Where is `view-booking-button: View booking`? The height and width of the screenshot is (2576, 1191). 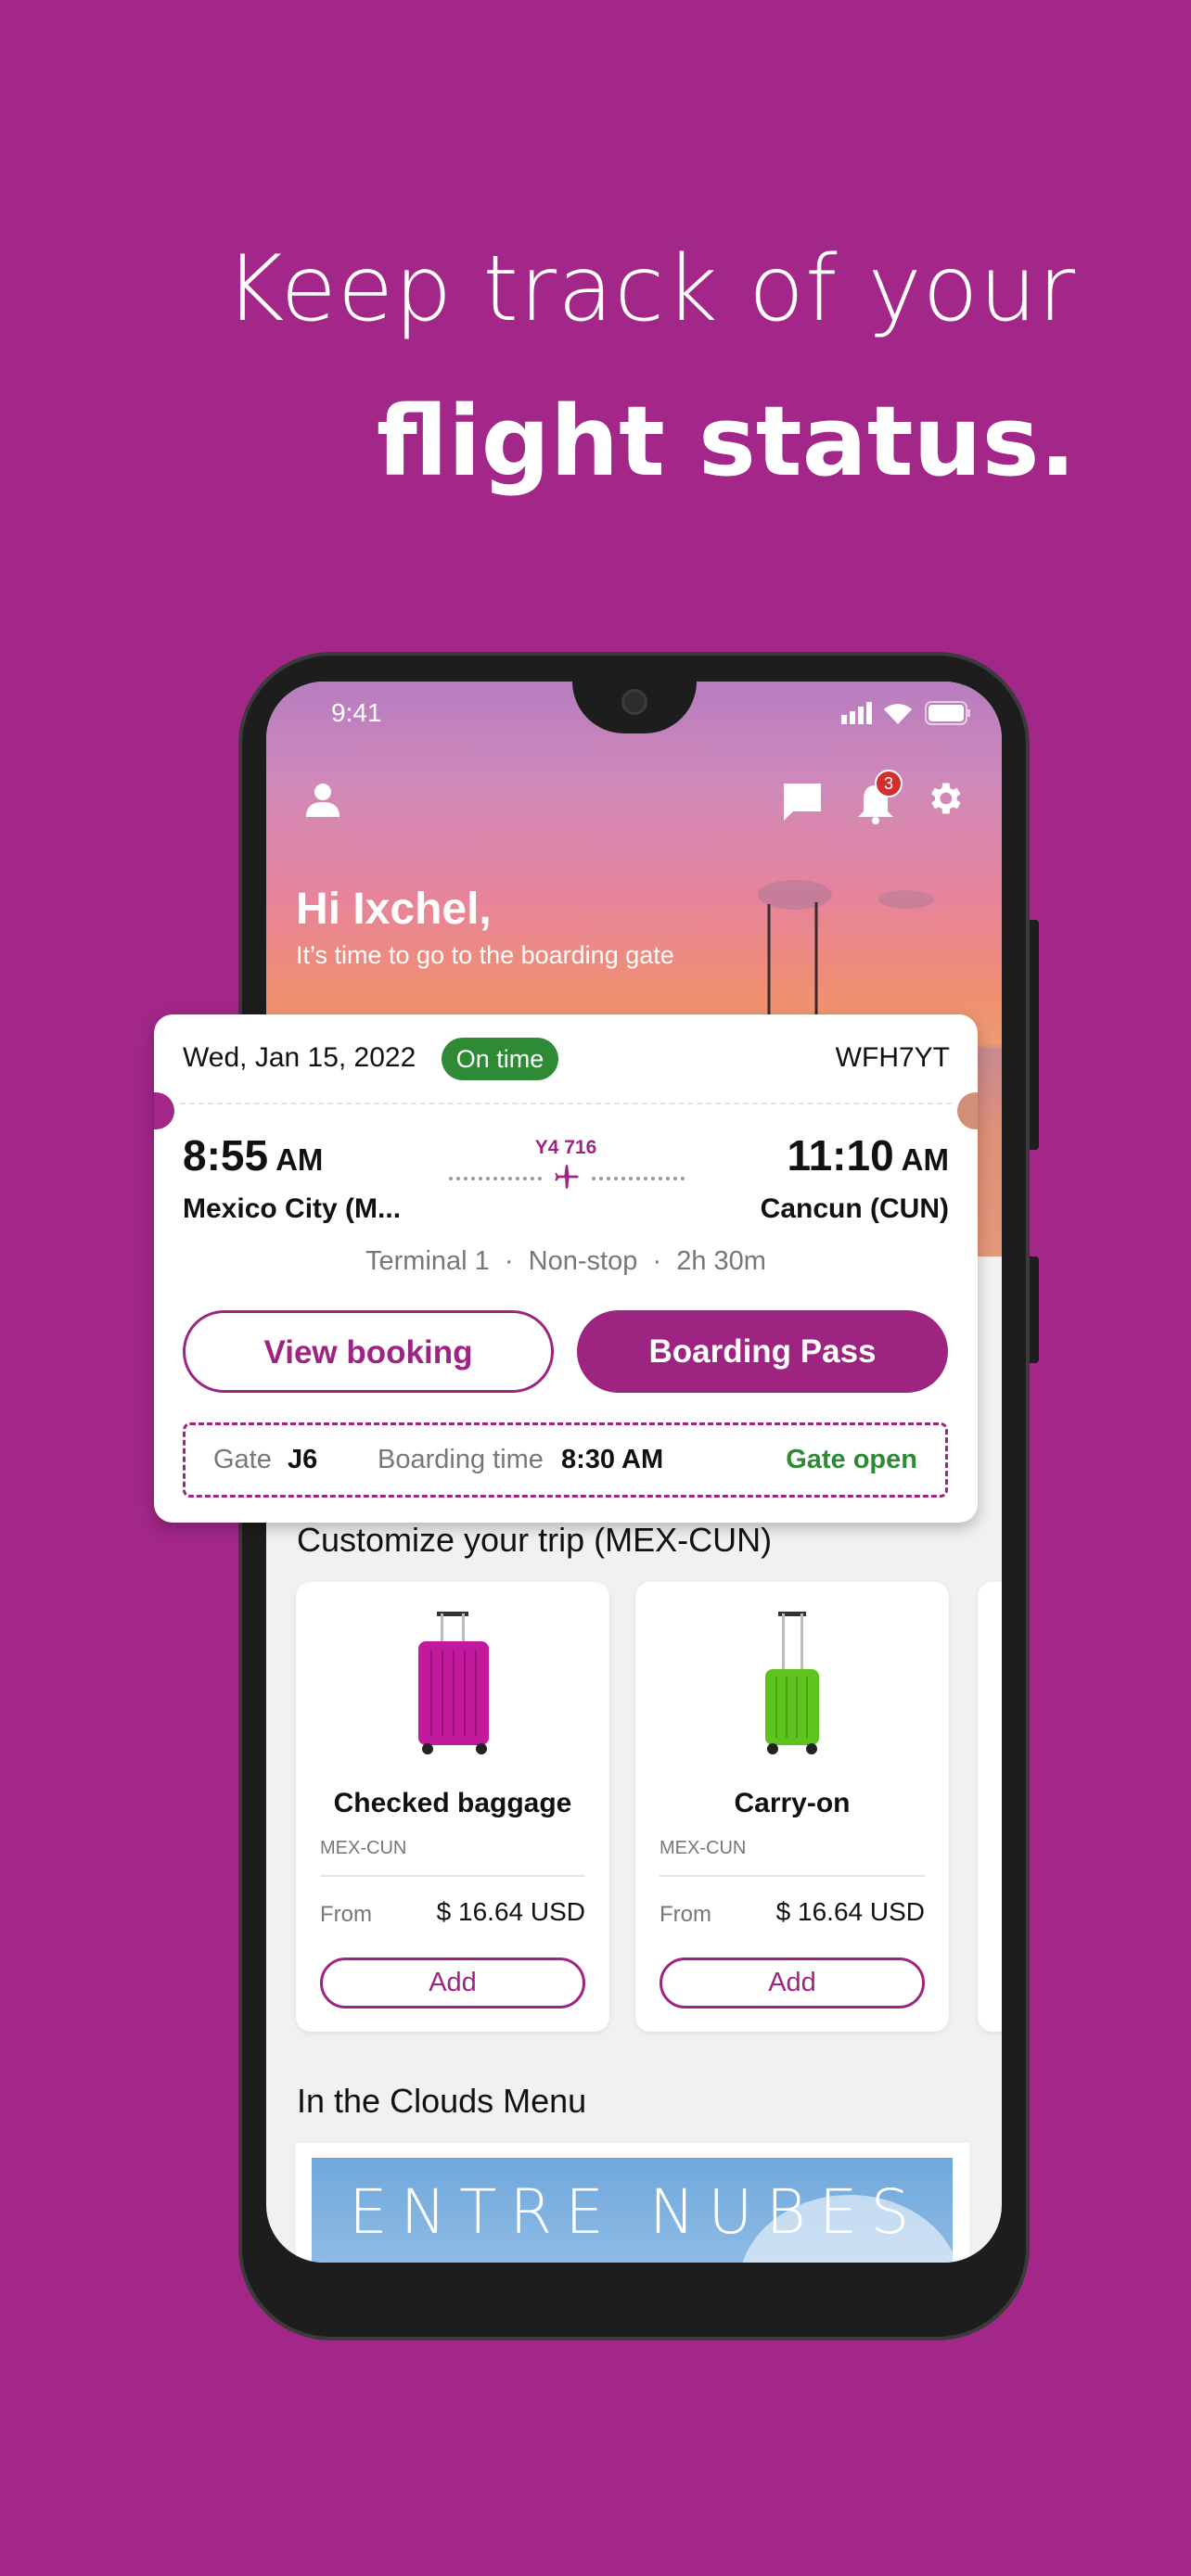 view-booking-button: View booking is located at coordinates (368, 1351).